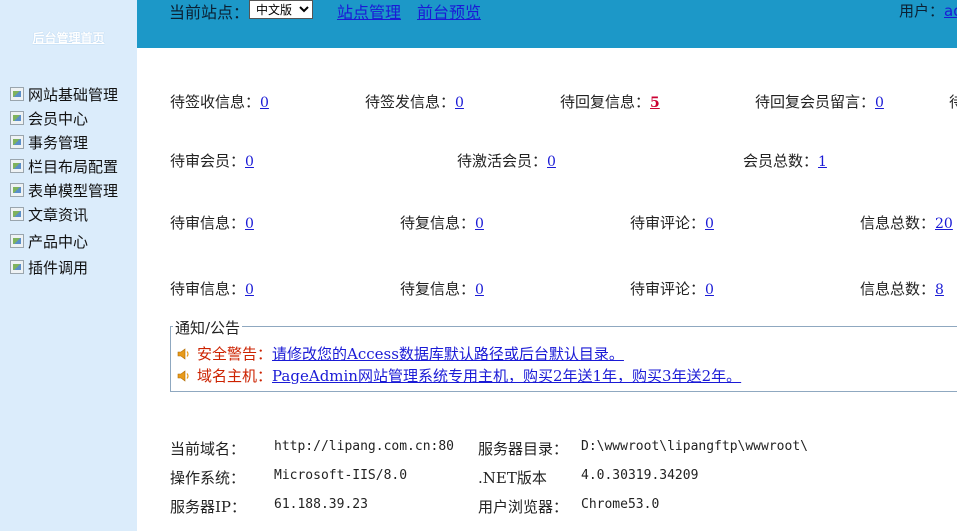  What do you see at coordinates (506, 375) in the screenshot?
I see `notice-link: PageAdmin网站管理系统专用主机，购买2年送1年，购买3年送2年。` at bounding box center [506, 375].